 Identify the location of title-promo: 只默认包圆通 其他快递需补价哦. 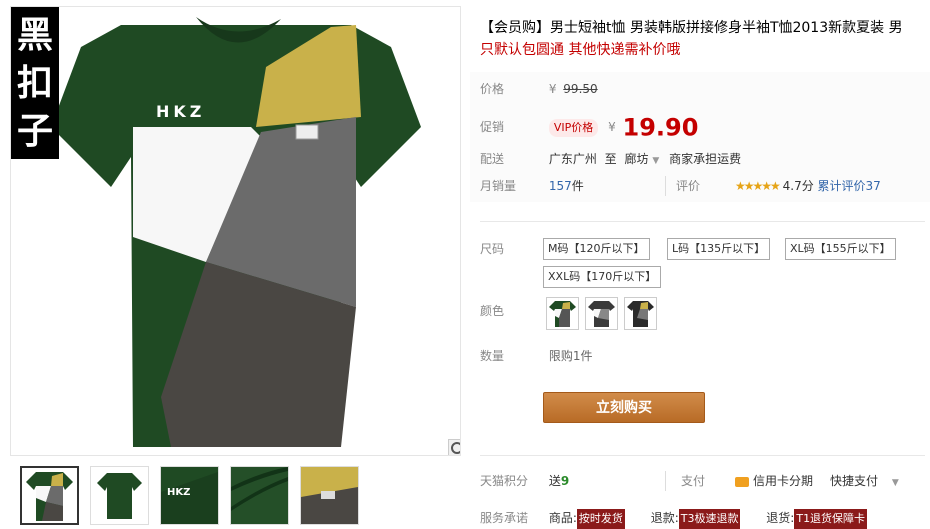
(580, 50).